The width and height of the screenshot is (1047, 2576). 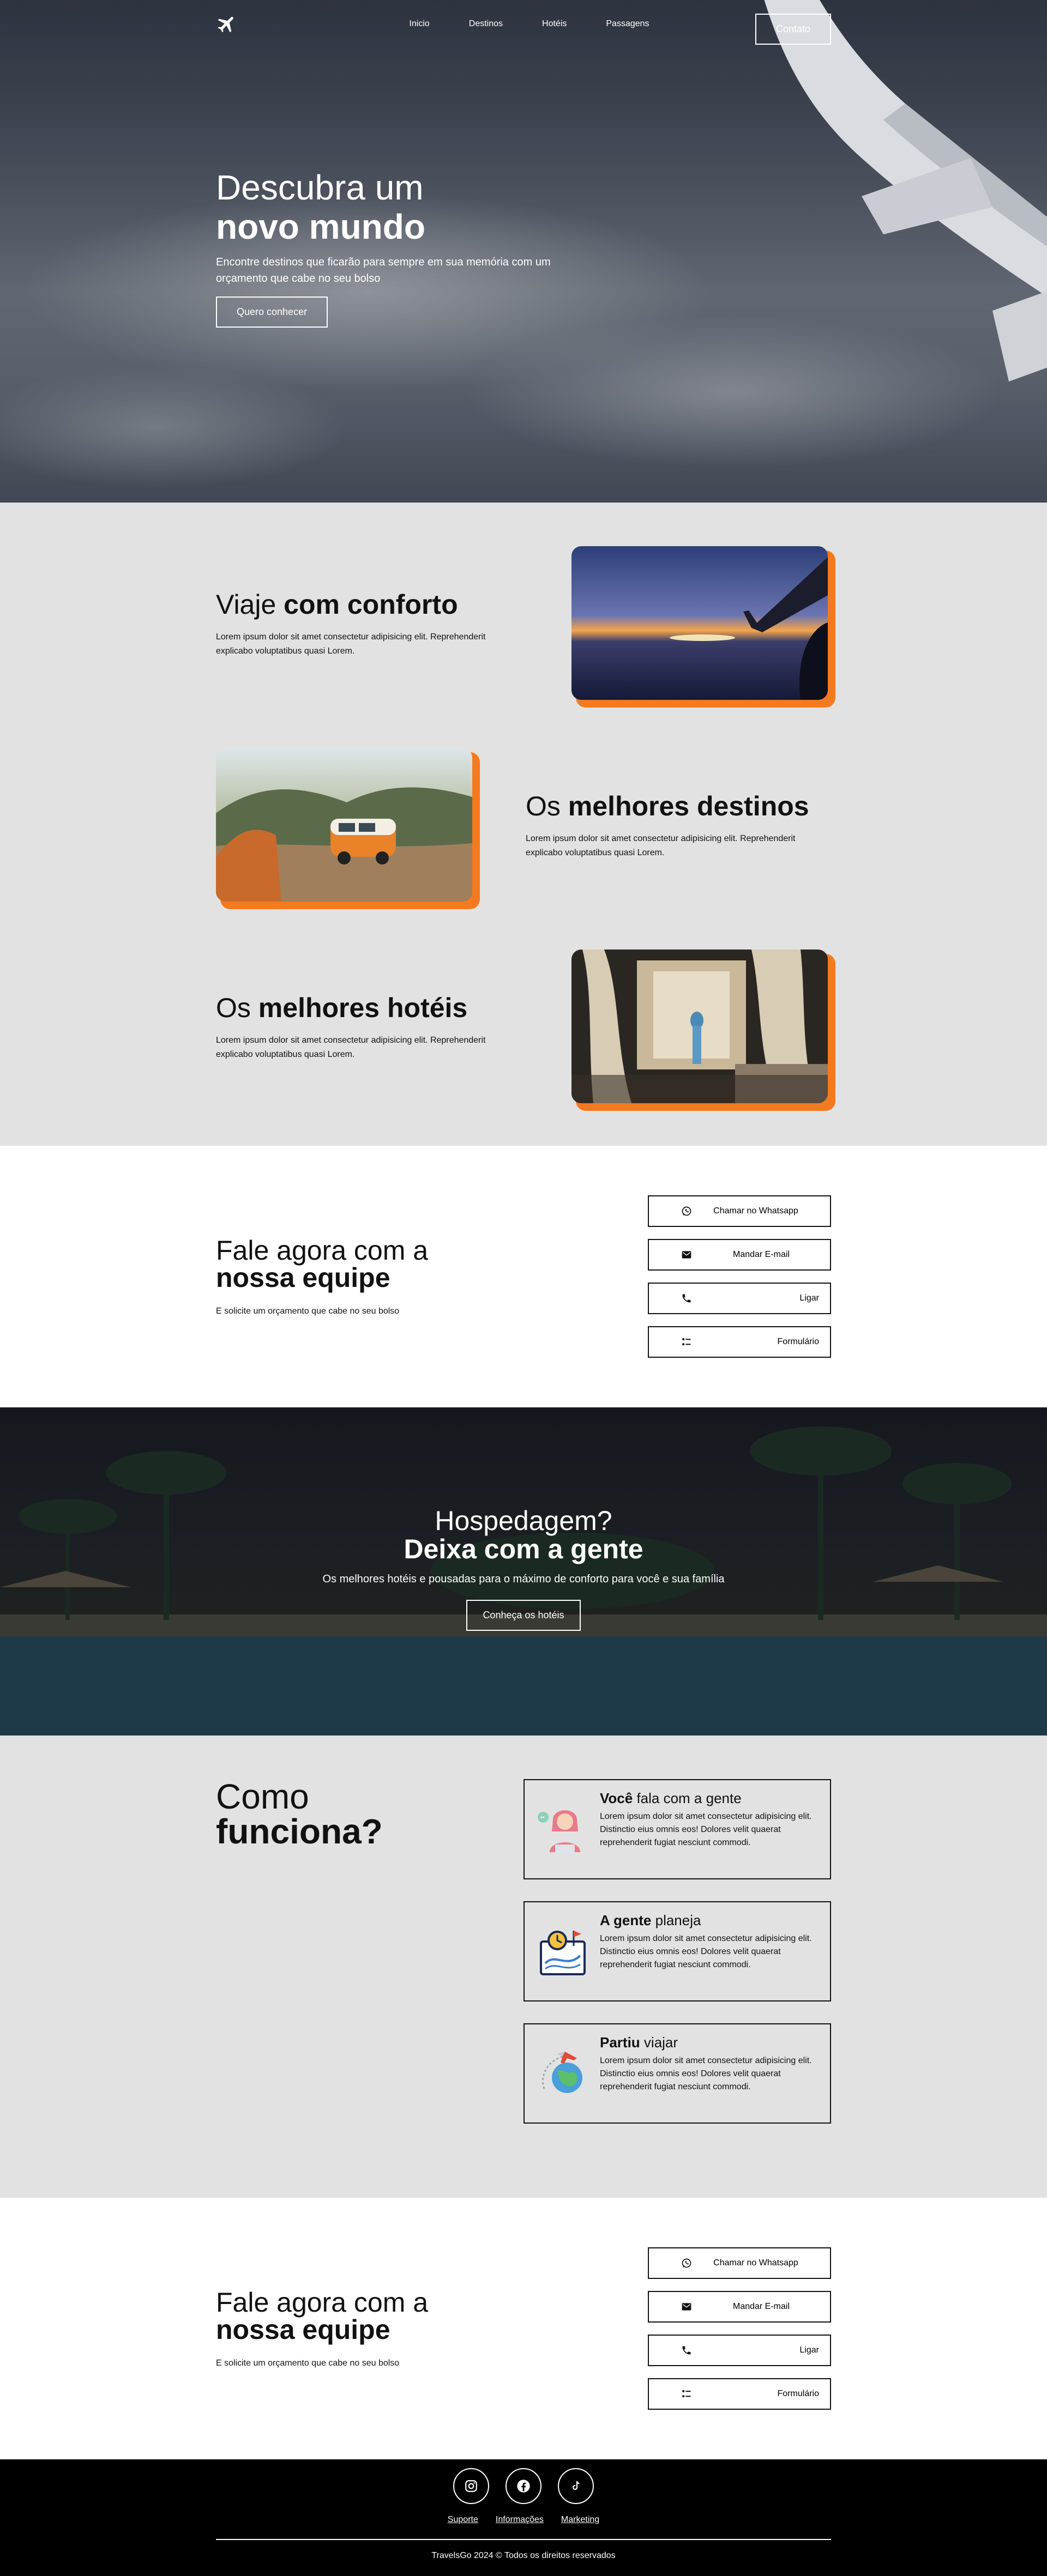 What do you see at coordinates (523, 1549) in the screenshot?
I see `hotel-title-line2: Deixa com a gente` at bounding box center [523, 1549].